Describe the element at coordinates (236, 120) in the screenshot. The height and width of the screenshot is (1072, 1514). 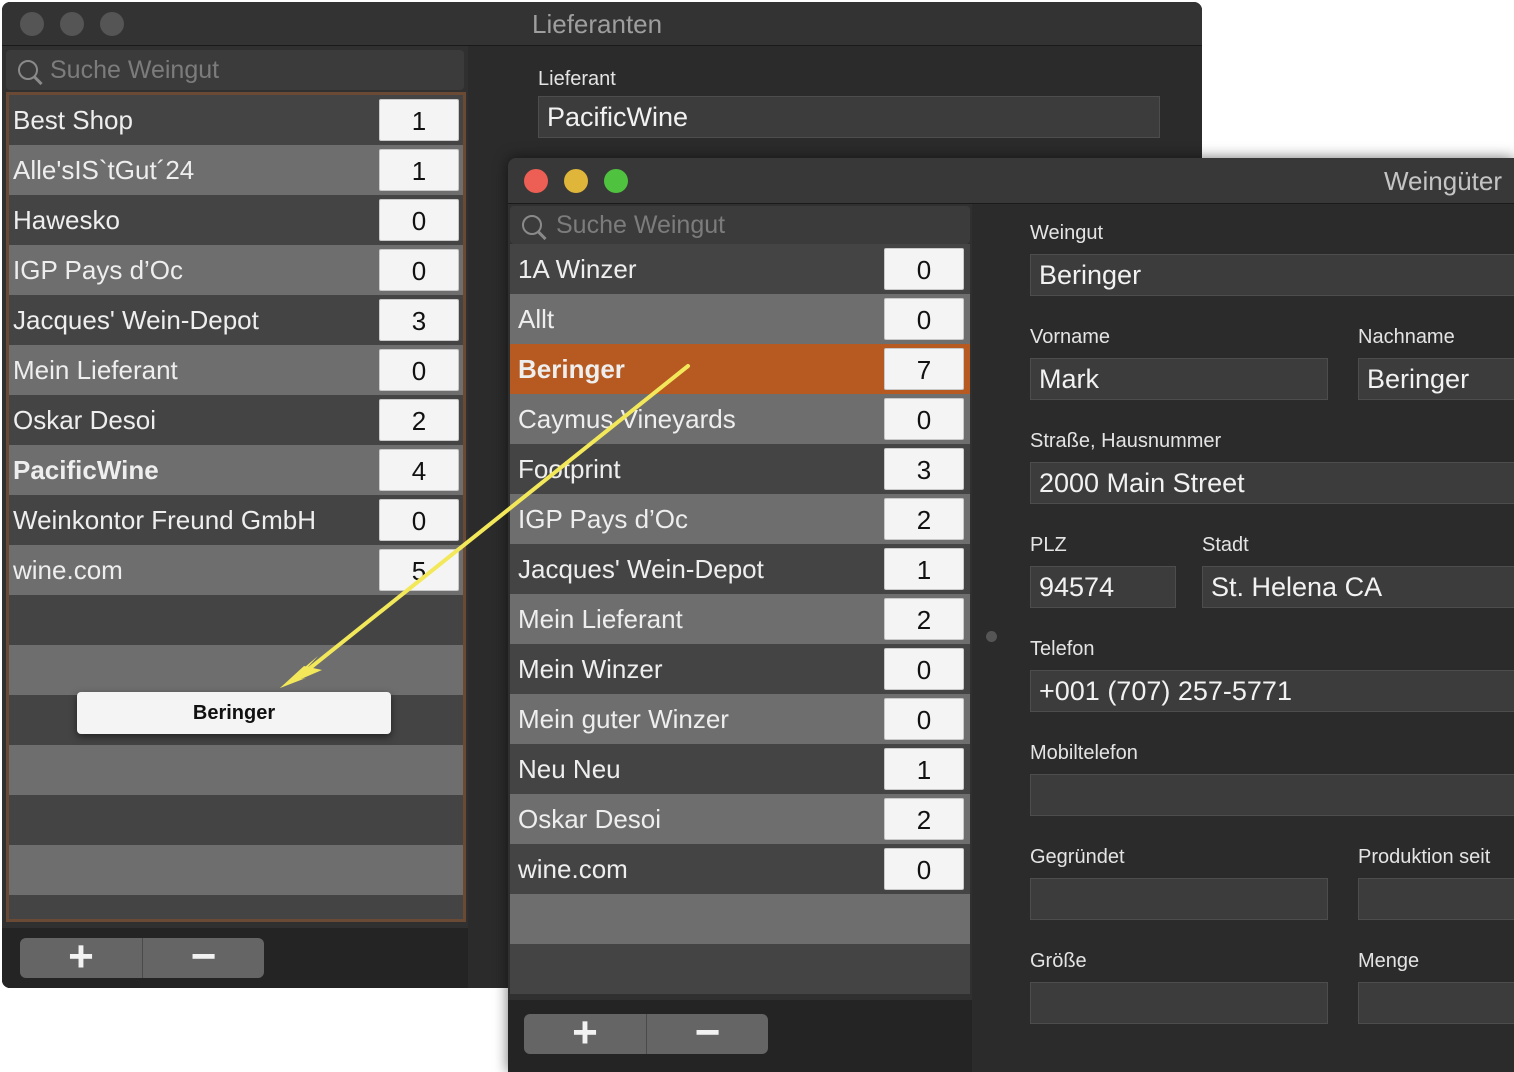
I see `list-item: Best Shop 1` at that location.